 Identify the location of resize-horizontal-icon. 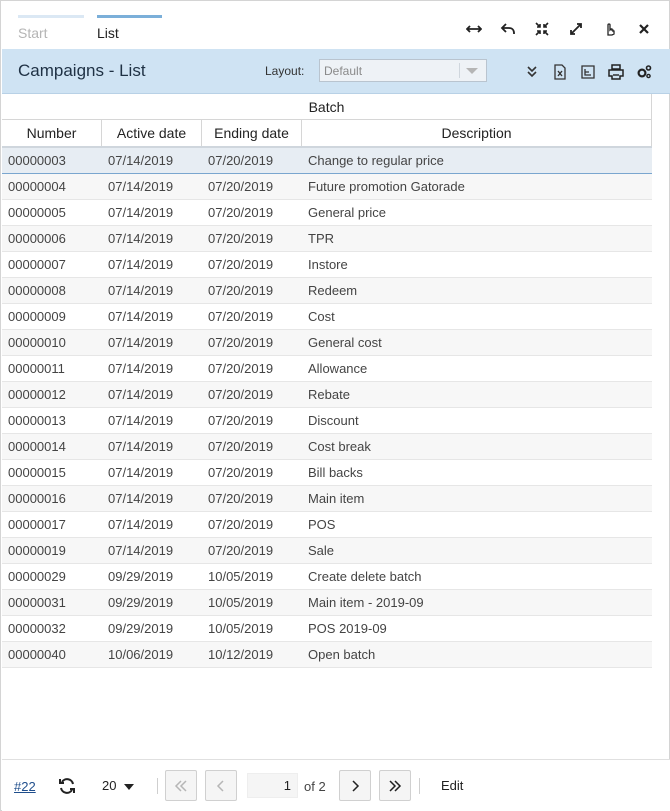
(474, 29).